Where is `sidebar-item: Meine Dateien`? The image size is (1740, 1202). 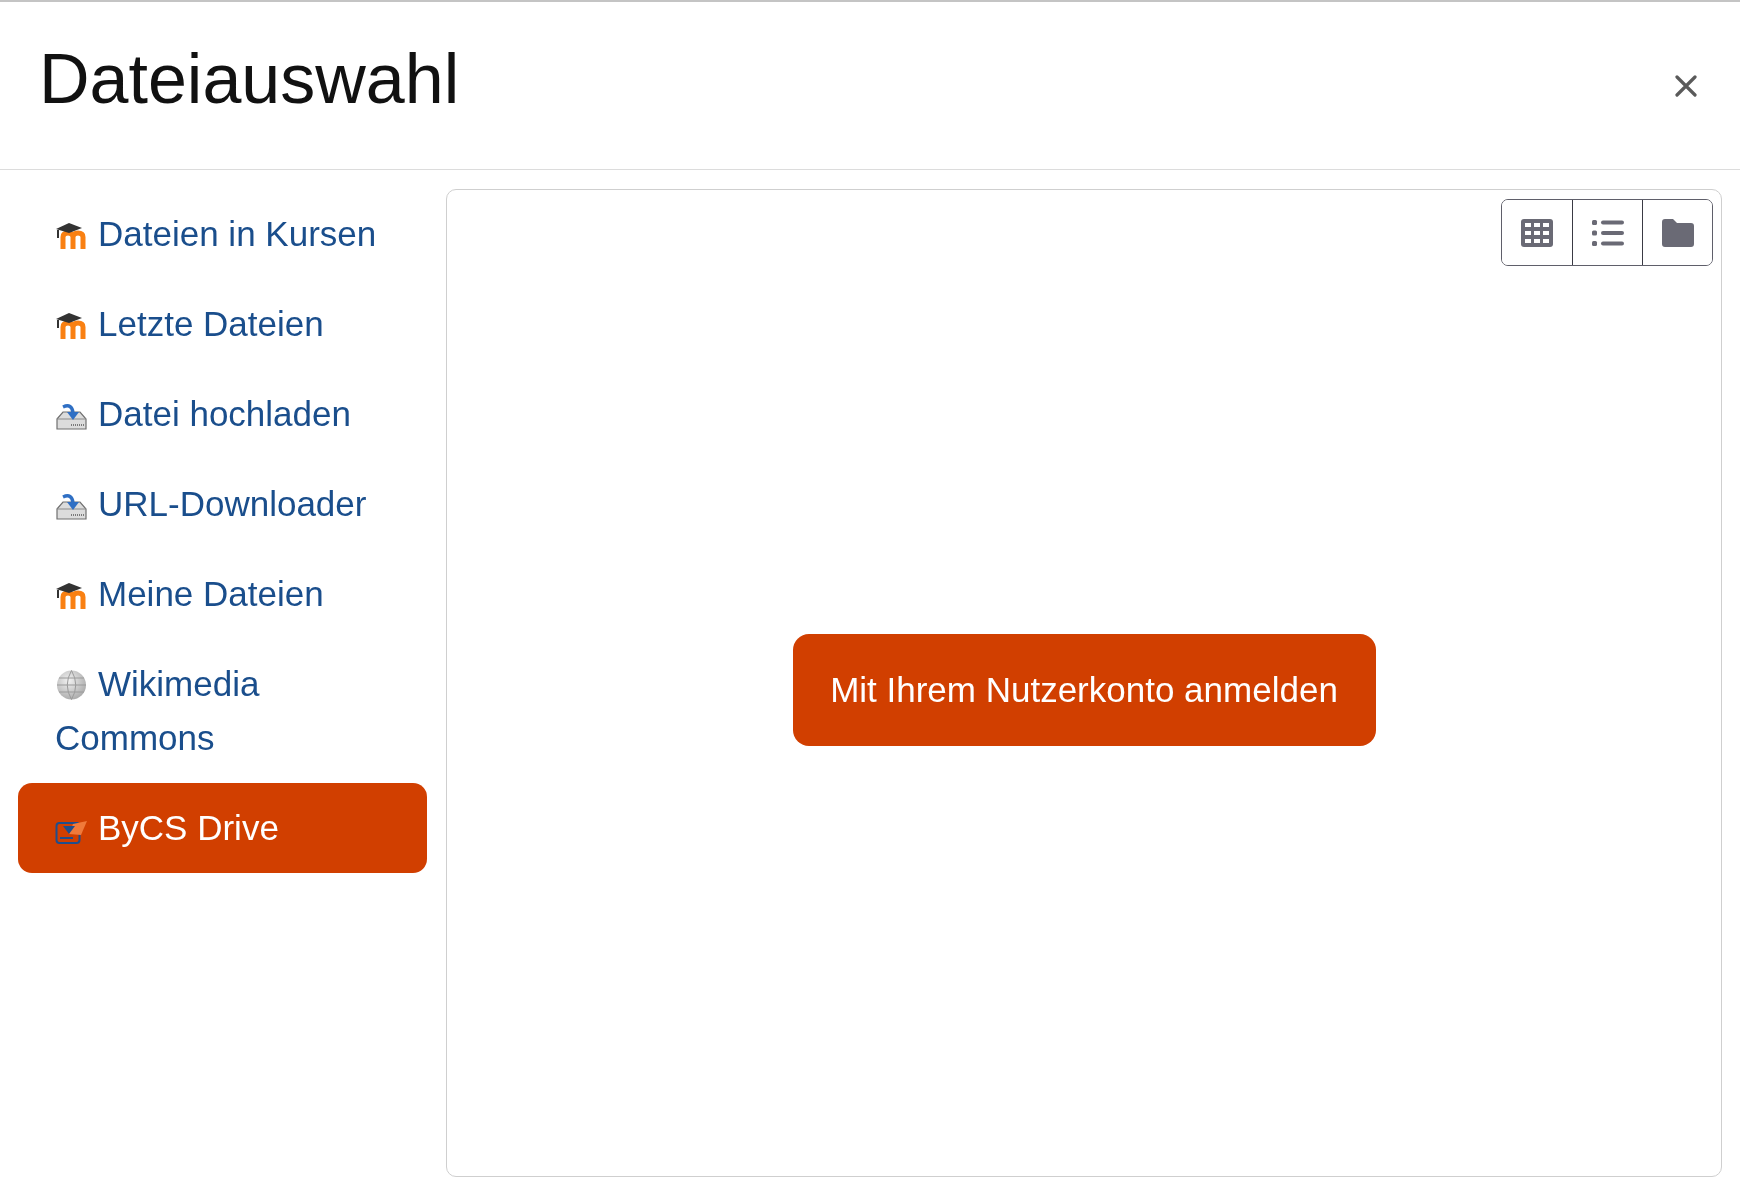
sidebar-item: Meine Dateien is located at coordinates (222, 594).